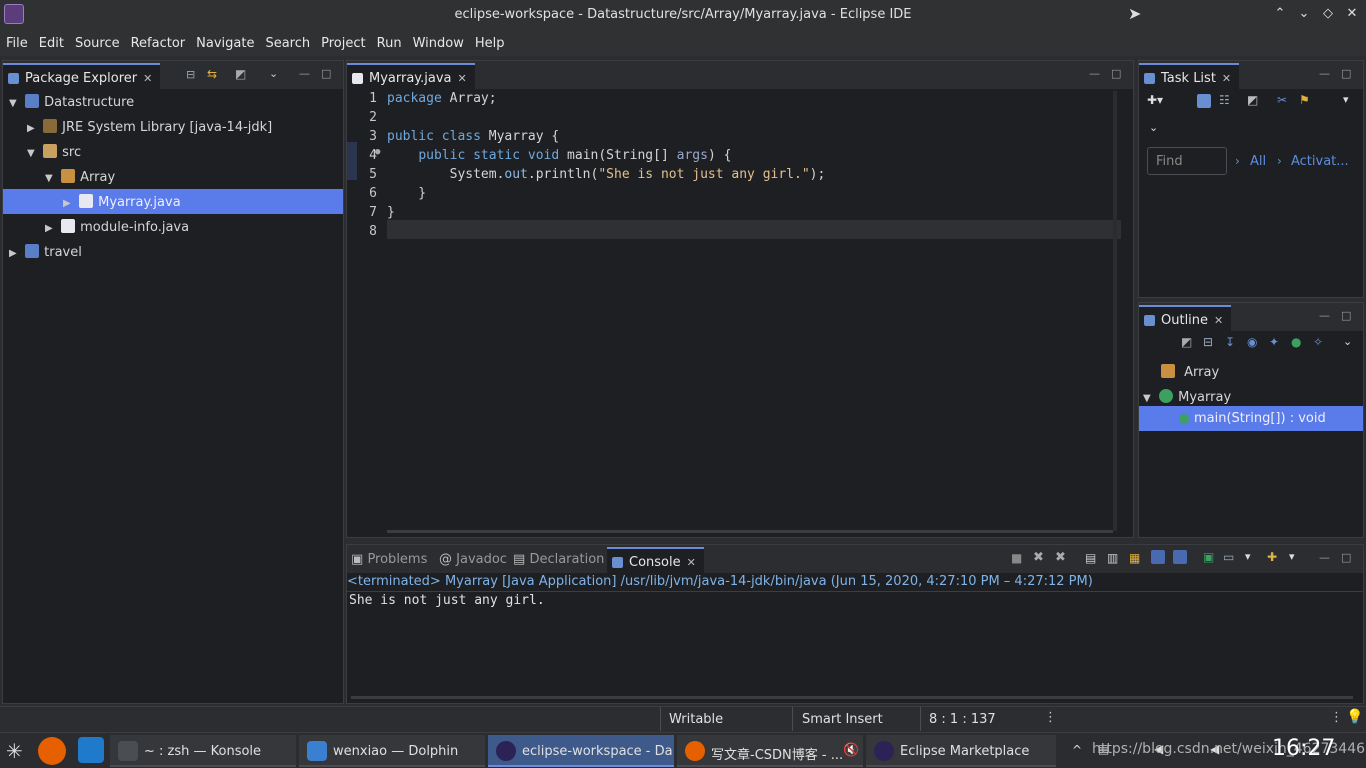 The height and width of the screenshot is (768, 1366). What do you see at coordinates (1304, 100) in the screenshot?
I see `filter-icon: ⚑` at bounding box center [1304, 100].